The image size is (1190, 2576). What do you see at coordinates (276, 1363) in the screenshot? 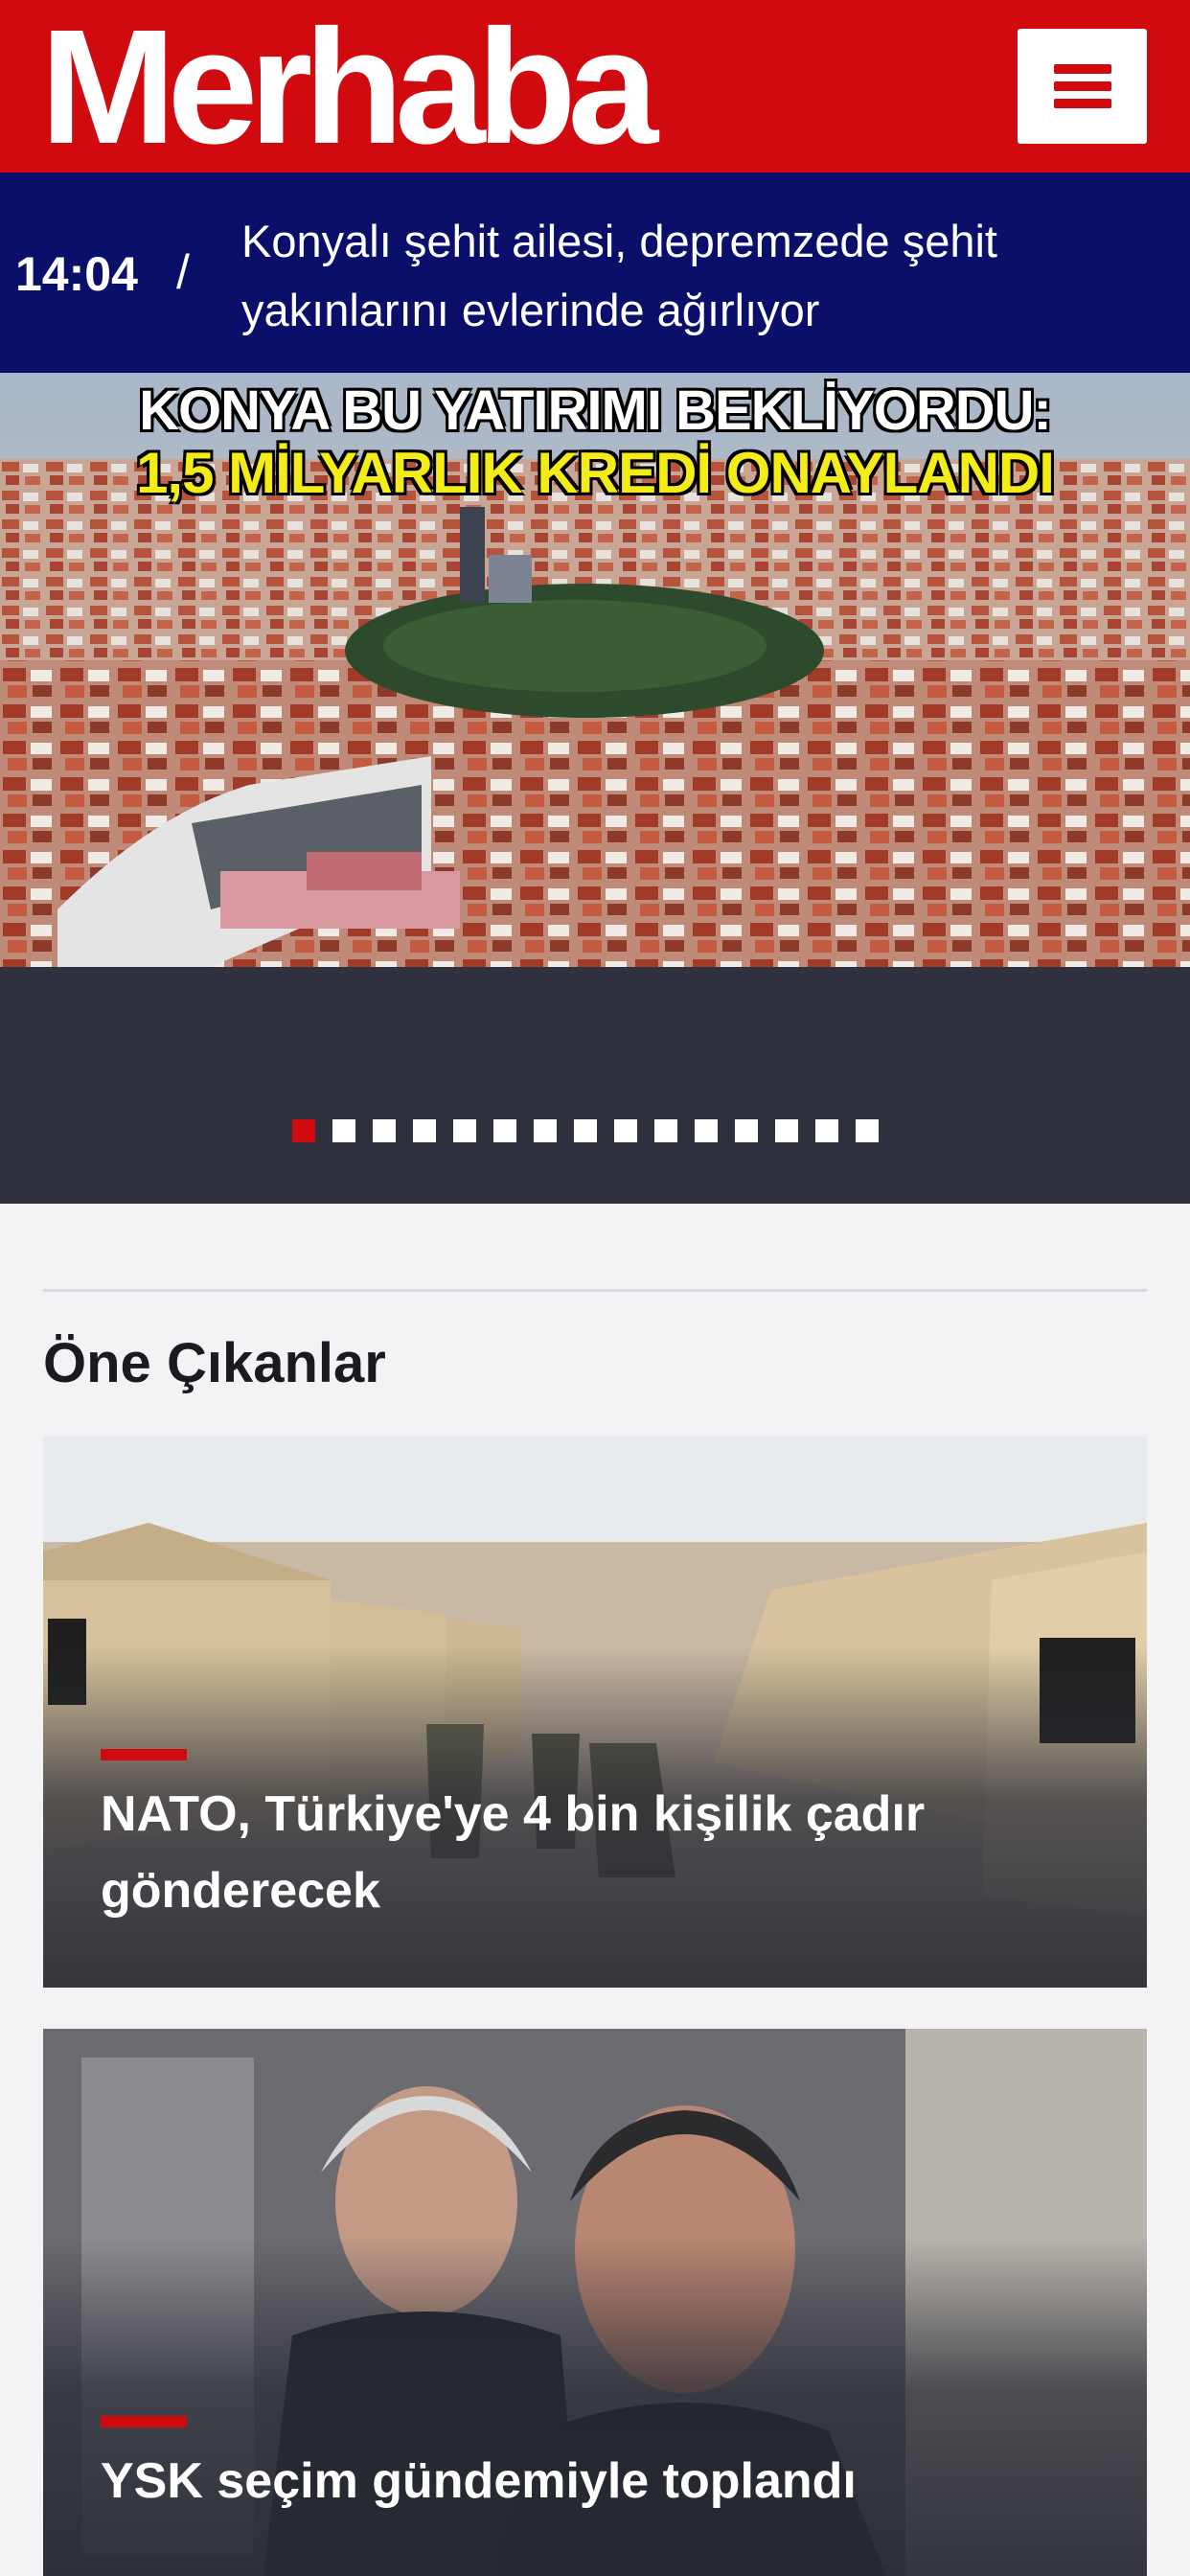
I see `section-title-bold: Çıkanlar` at bounding box center [276, 1363].